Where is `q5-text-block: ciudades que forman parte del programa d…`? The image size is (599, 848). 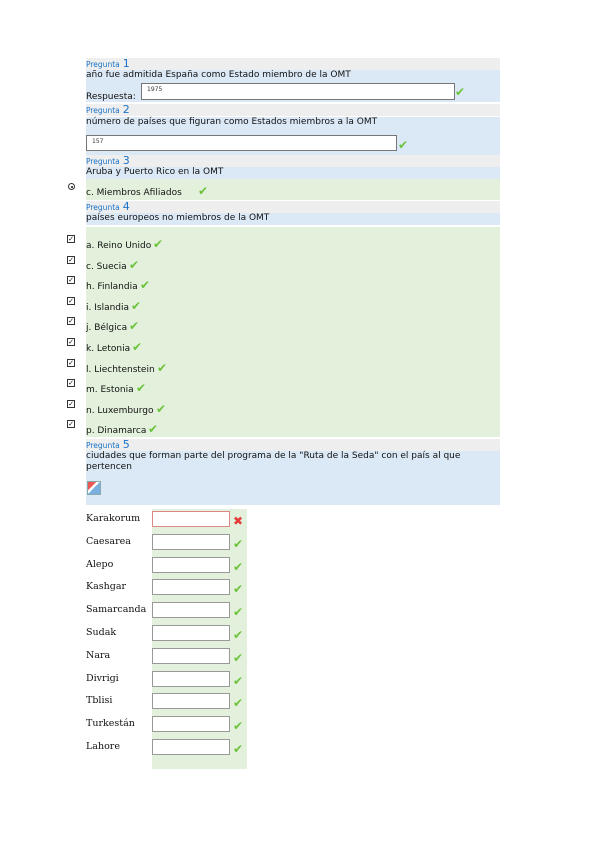 q5-text-block: ciudades que forman parte del programa d… is located at coordinates (293, 478).